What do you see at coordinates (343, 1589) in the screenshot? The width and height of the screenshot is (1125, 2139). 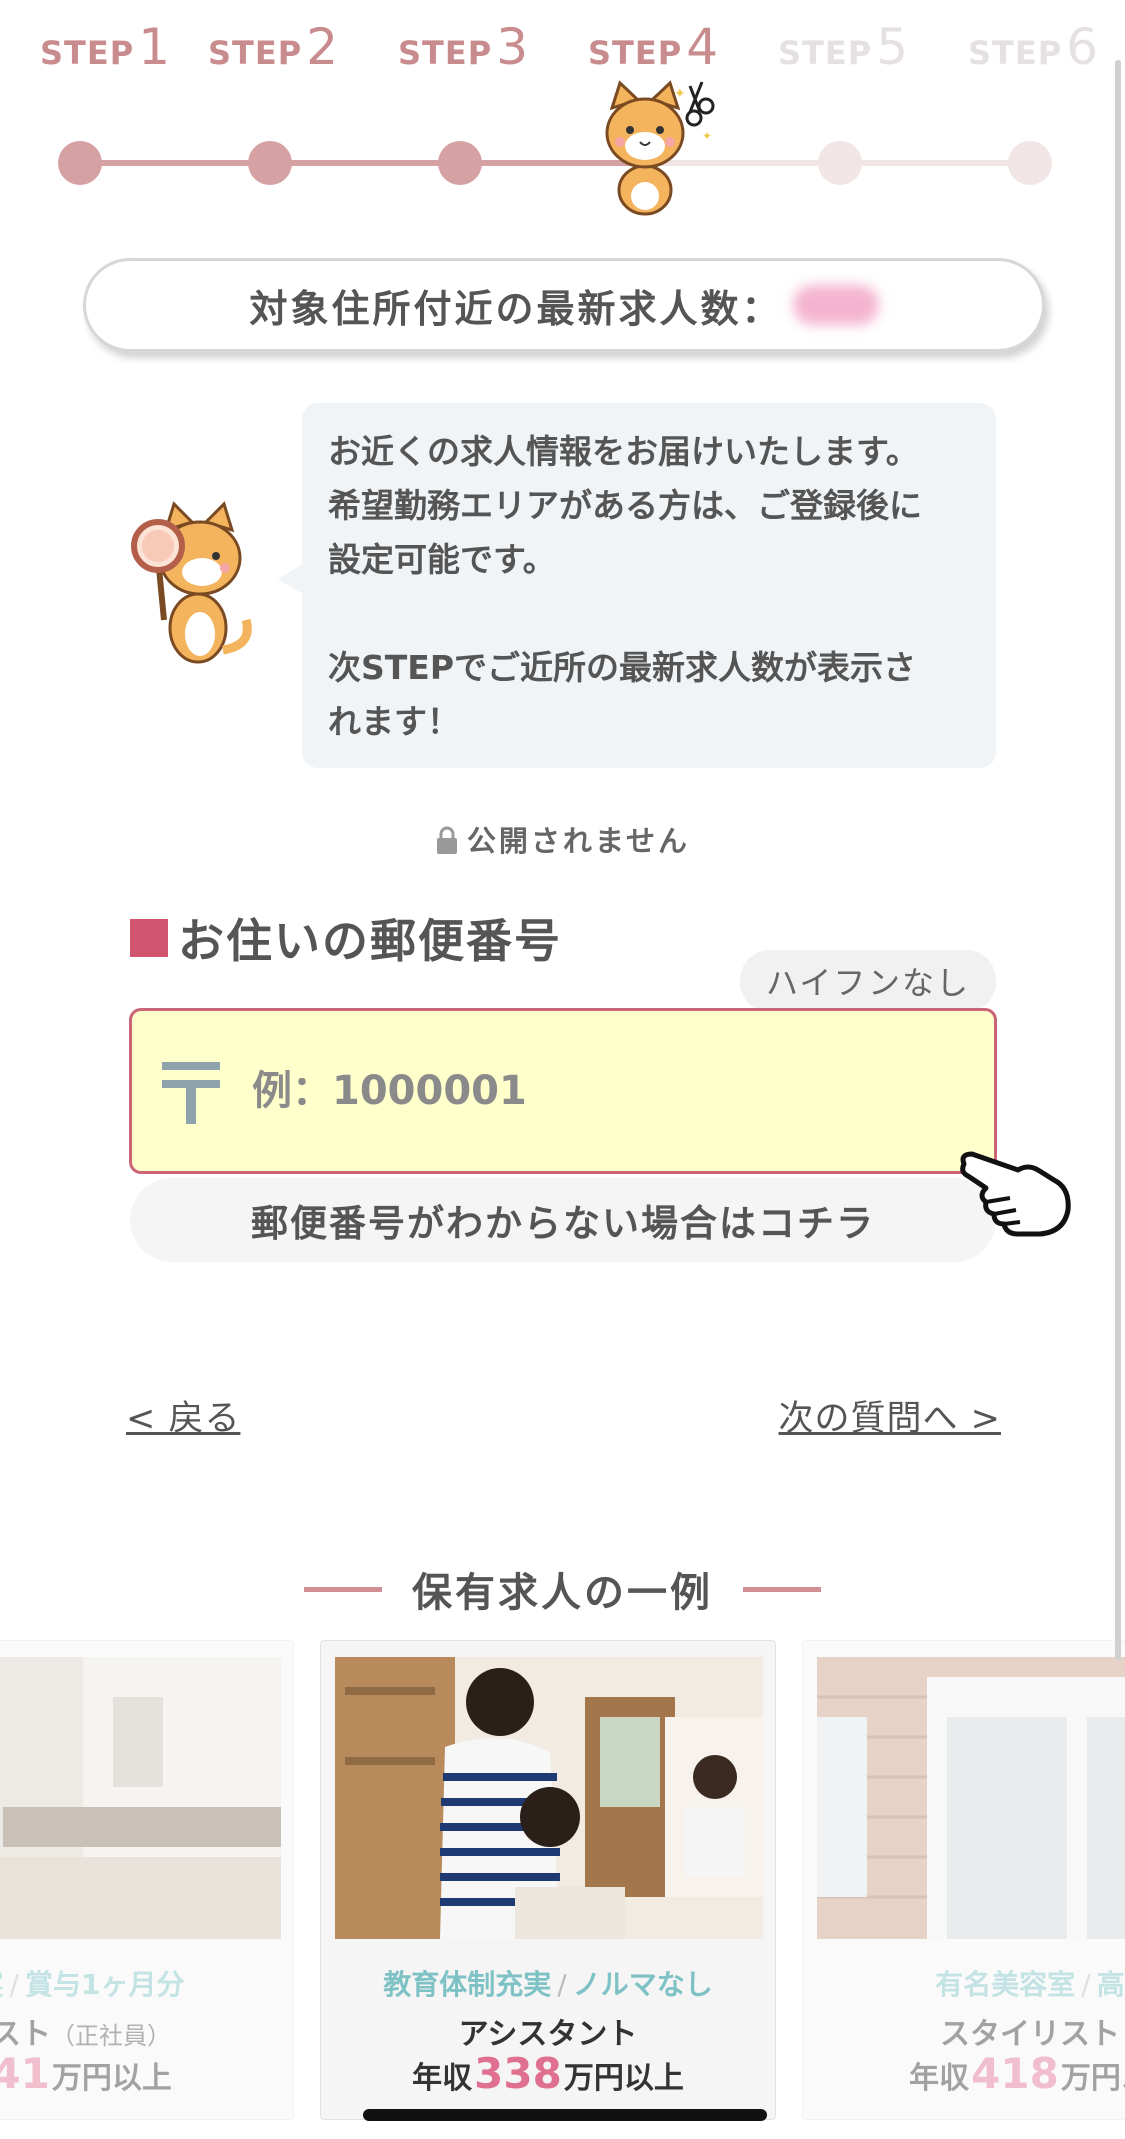 I see `heading-rule-left` at bounding box center [343, 1589].